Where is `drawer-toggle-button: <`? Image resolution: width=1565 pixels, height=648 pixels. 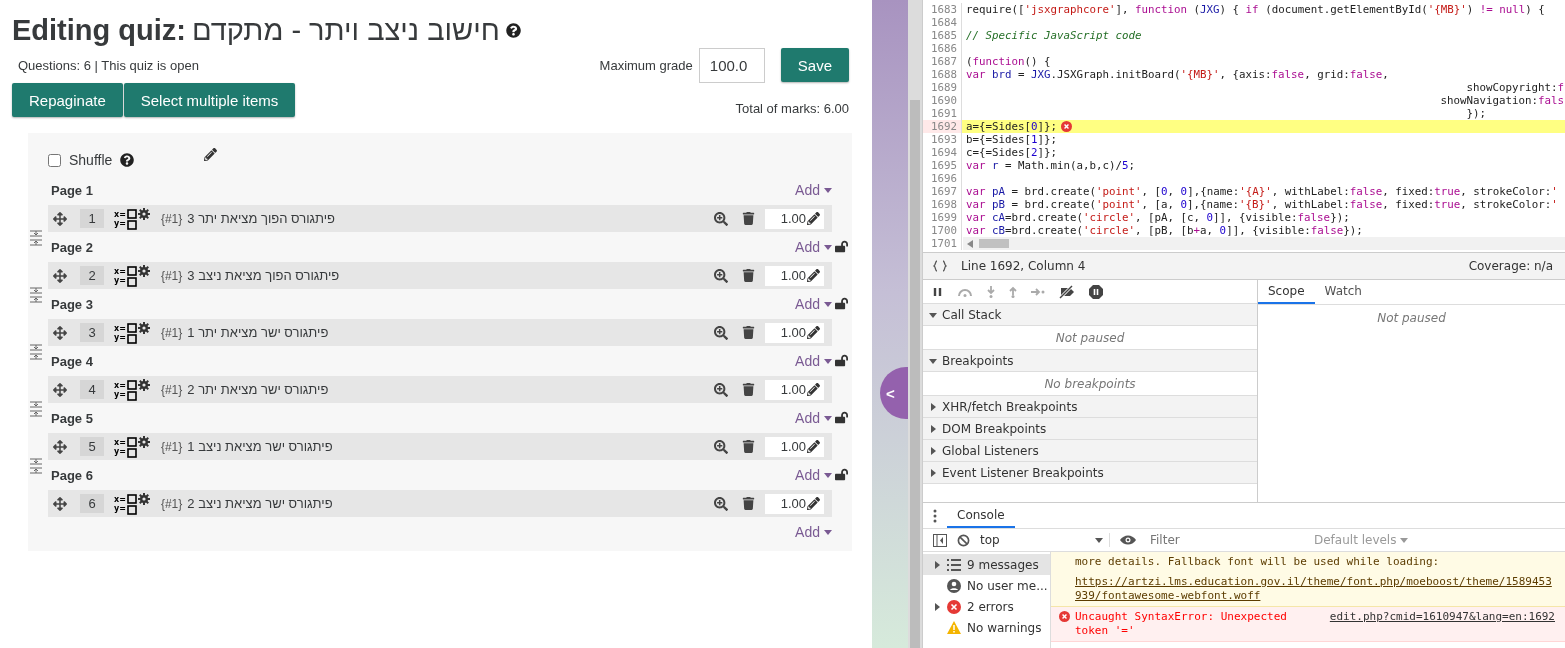 drawer-toggle-button: < is located at coordinates (895, 393).